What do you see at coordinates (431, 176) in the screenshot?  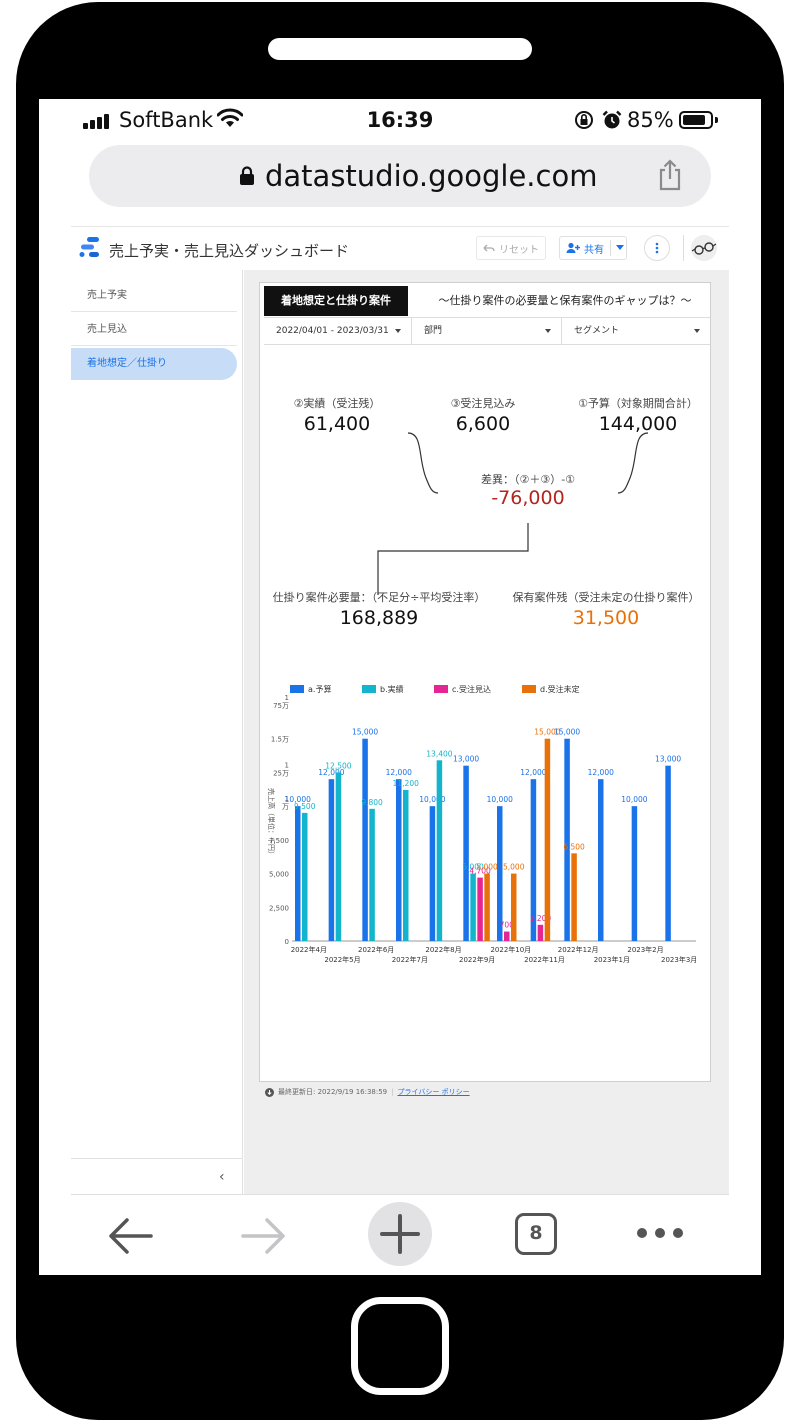 I see `url-text: datastudio.google.com` at bounding box center [431, 176].